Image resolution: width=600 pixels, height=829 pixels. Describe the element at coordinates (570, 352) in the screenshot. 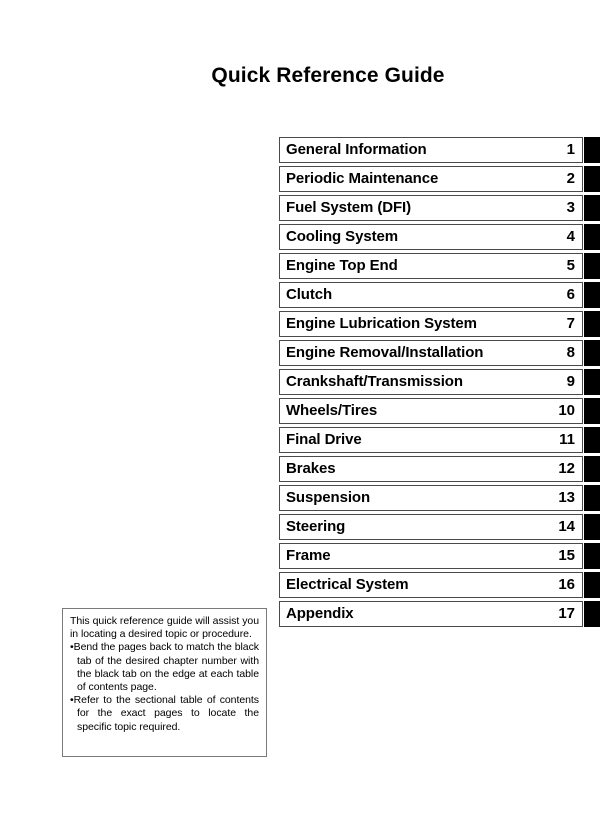

I see `chapter-number: 8` at that location.